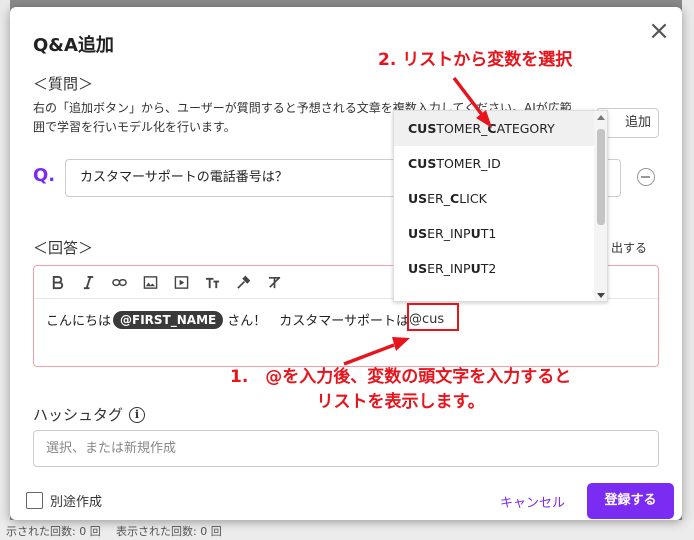 This screenshot has width=694, height=540. I want to click on scroll-down-icon, so click(601, 295).